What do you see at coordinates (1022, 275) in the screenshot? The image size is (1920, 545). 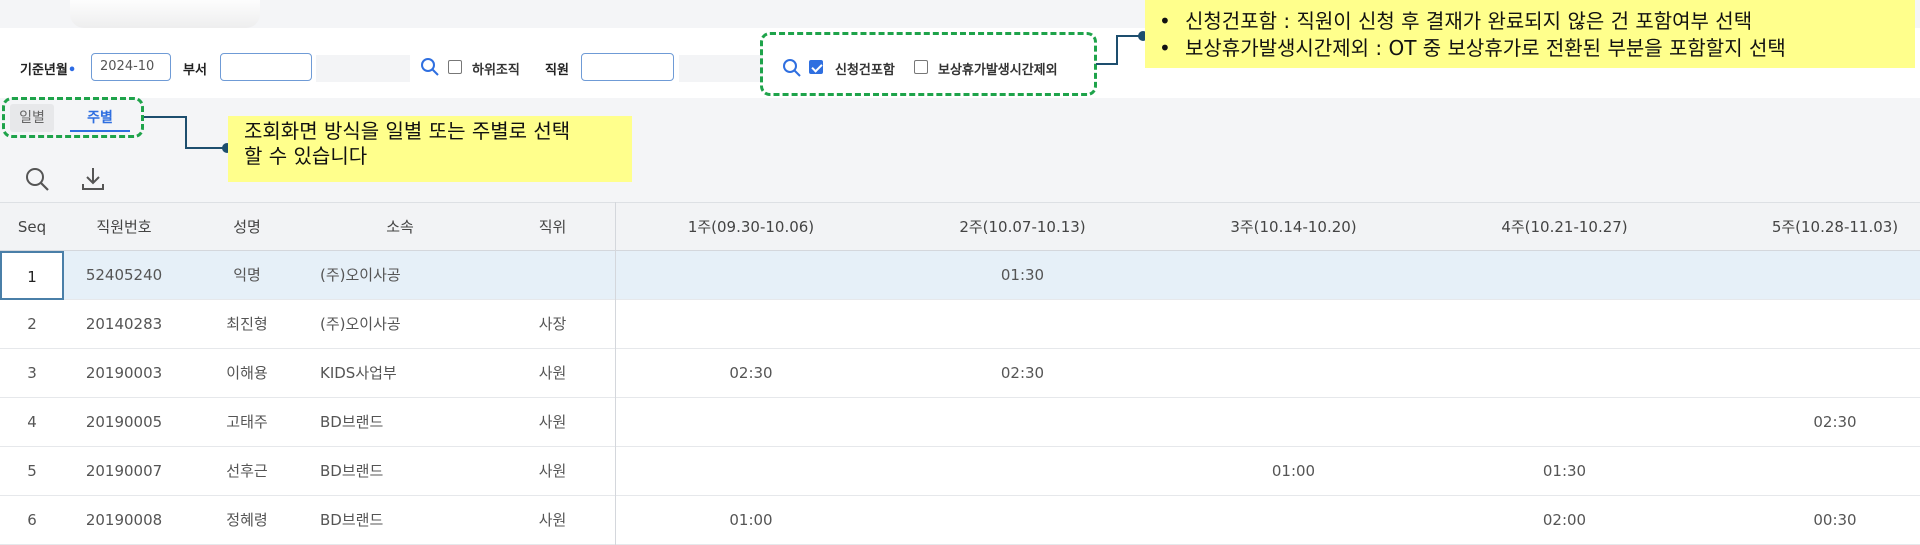 I see `cell-week-2: 01:30` at bounding box center [1022, 275].